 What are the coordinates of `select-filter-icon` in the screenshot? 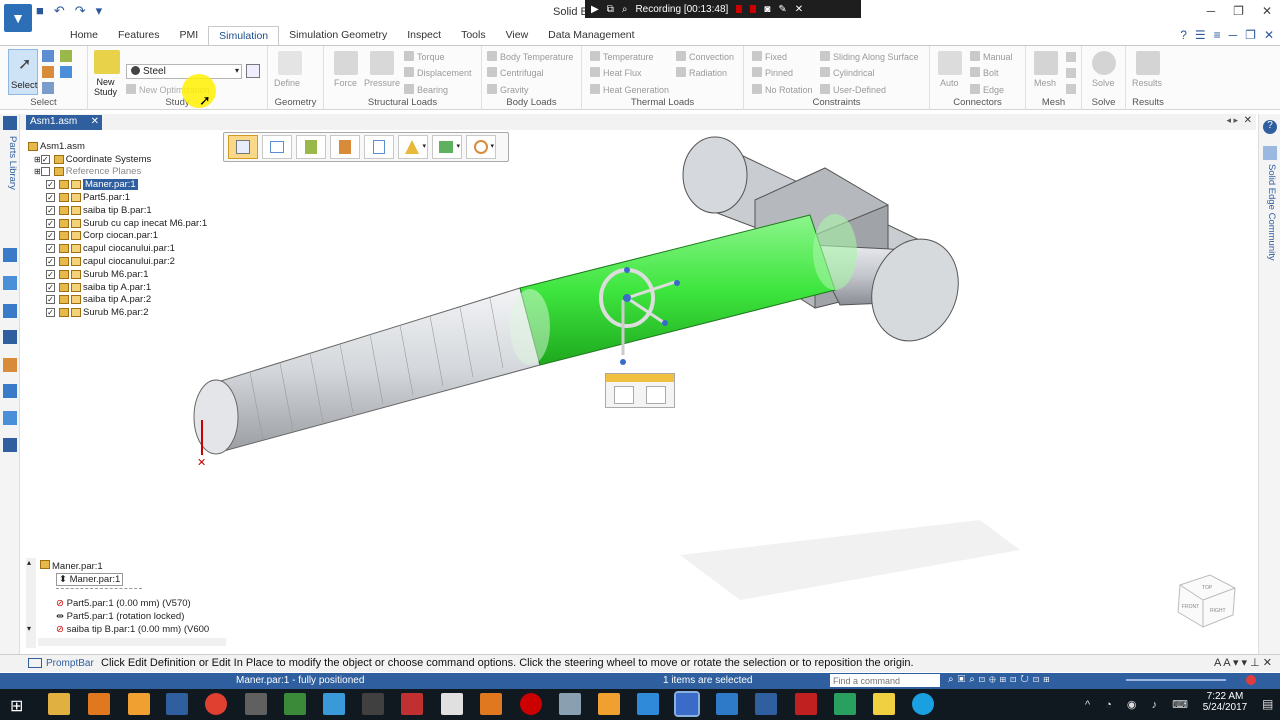 It's located at (48, 72).